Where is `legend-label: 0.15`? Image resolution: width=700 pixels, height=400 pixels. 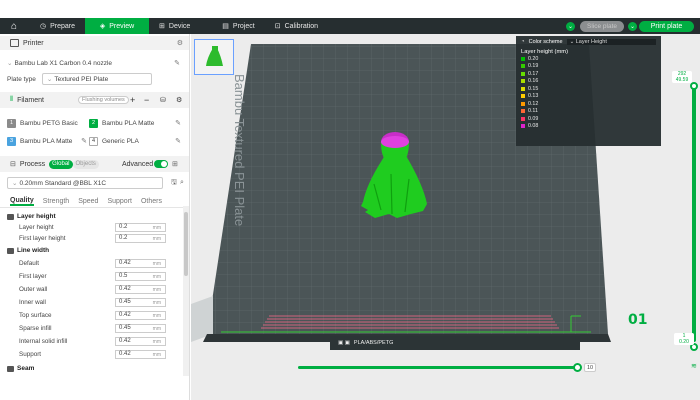 legend-label: 0.15 is located at coordinates (533, 88).